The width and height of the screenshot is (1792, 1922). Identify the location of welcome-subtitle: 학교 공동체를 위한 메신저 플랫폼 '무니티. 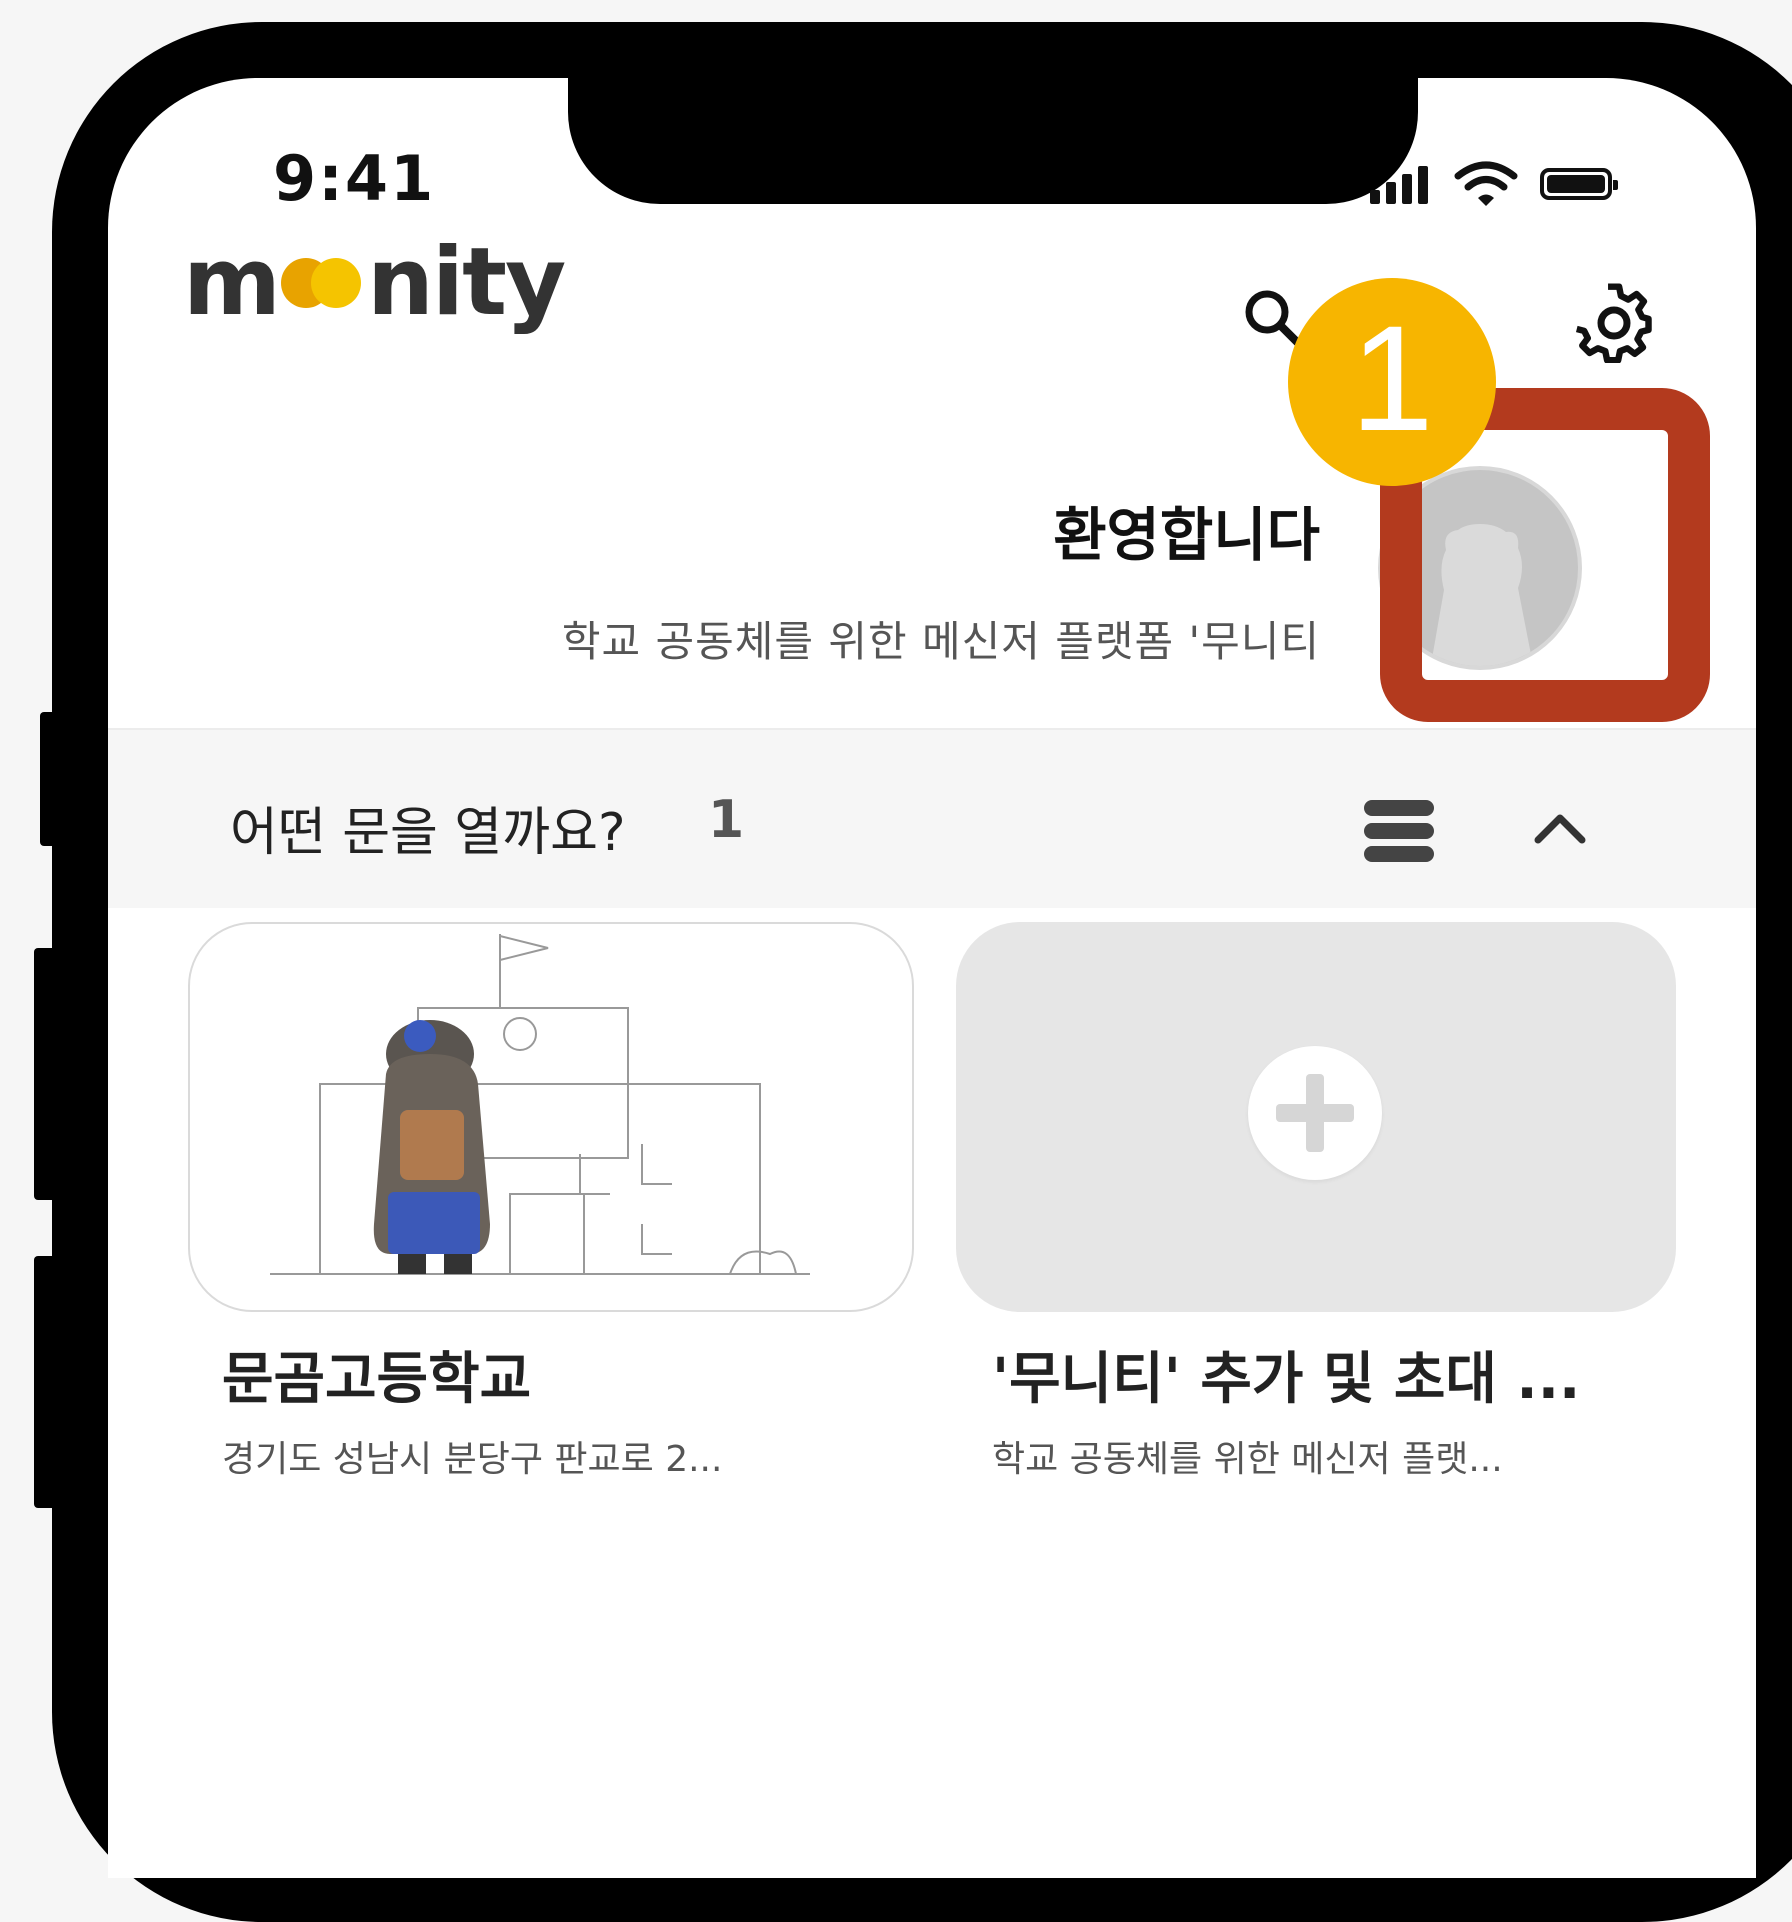
(940, 641).